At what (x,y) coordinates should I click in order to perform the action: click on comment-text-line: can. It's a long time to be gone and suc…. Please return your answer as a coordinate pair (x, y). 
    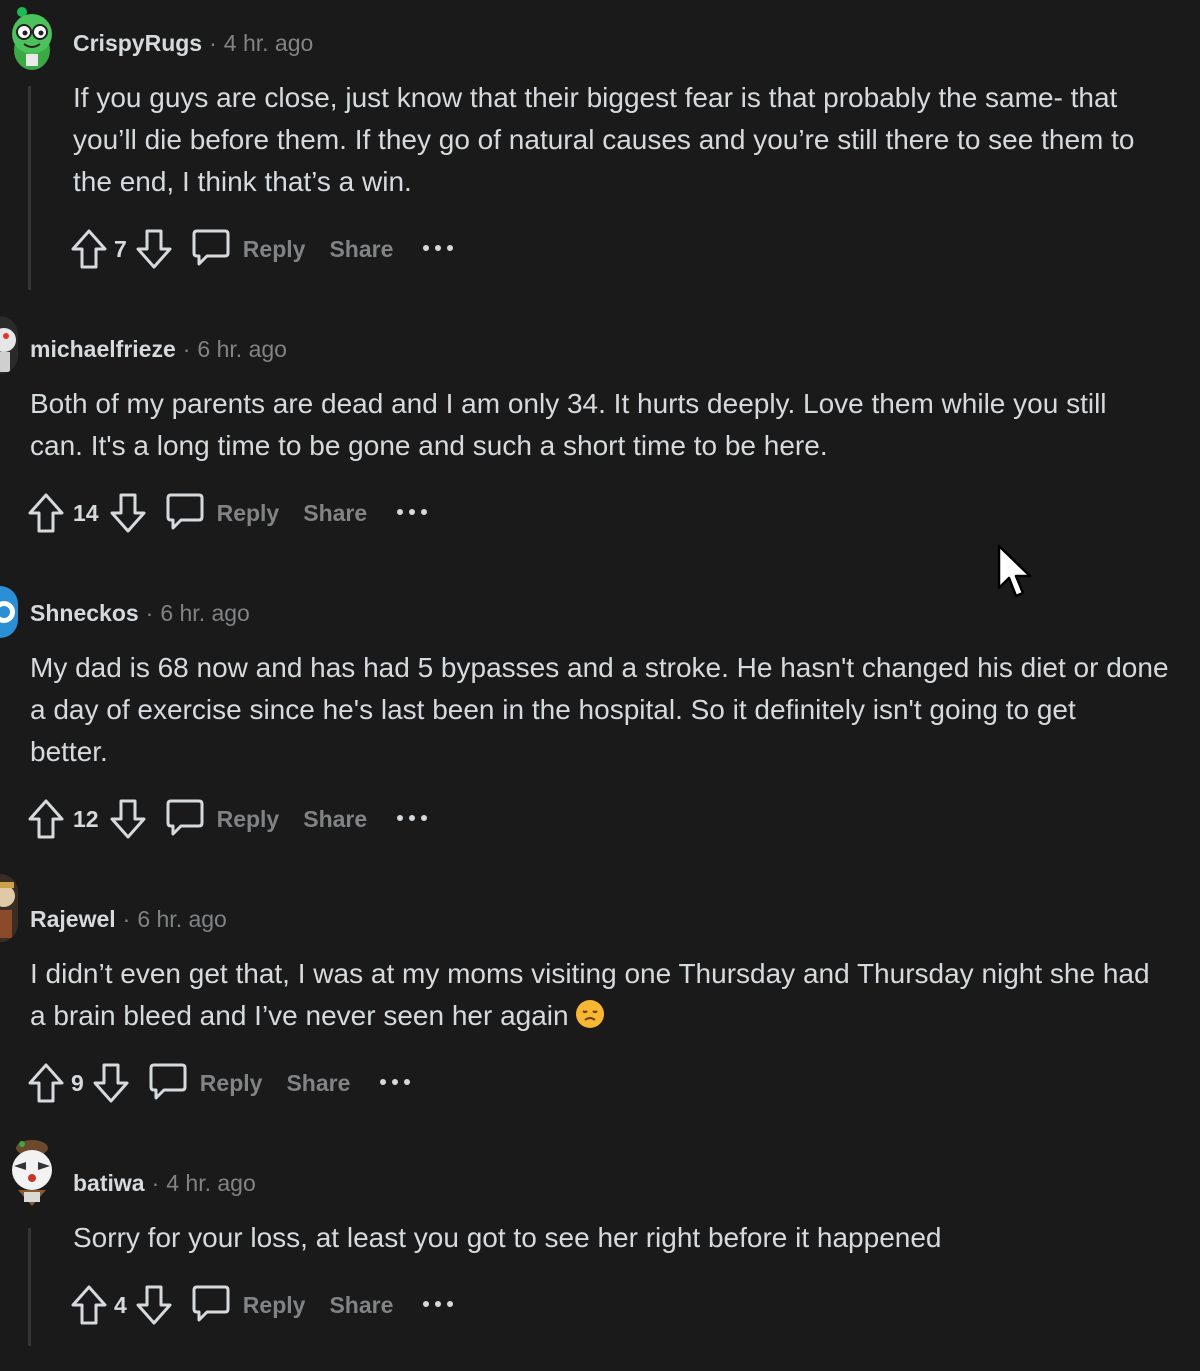
    Looking at the image, I should click on (429, 445).